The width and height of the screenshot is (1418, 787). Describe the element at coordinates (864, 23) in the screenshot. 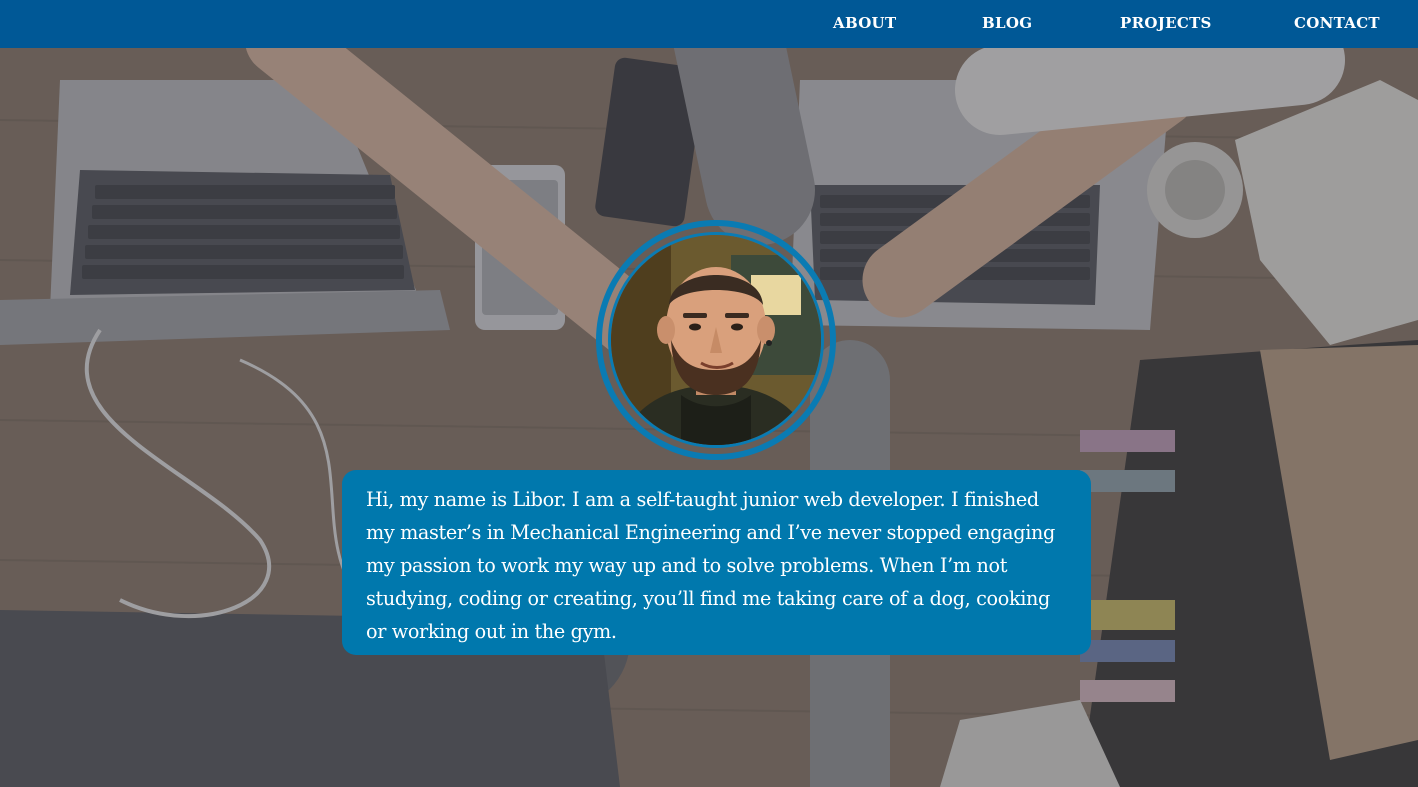

I see `nav-about-link: ABOUT` at that location.